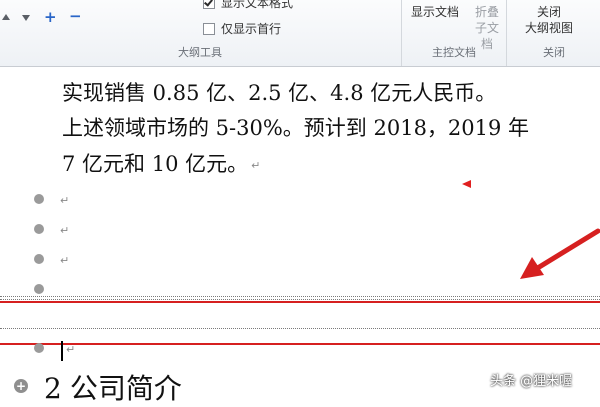 Image resolution: width=600 pixels, height=407 pixels. Describe the element at coordinates (296, 128) in the screenshot. I see `body-text-line: 上述领域市场的 5-30%。预计到 2018，2019 年` at that location.